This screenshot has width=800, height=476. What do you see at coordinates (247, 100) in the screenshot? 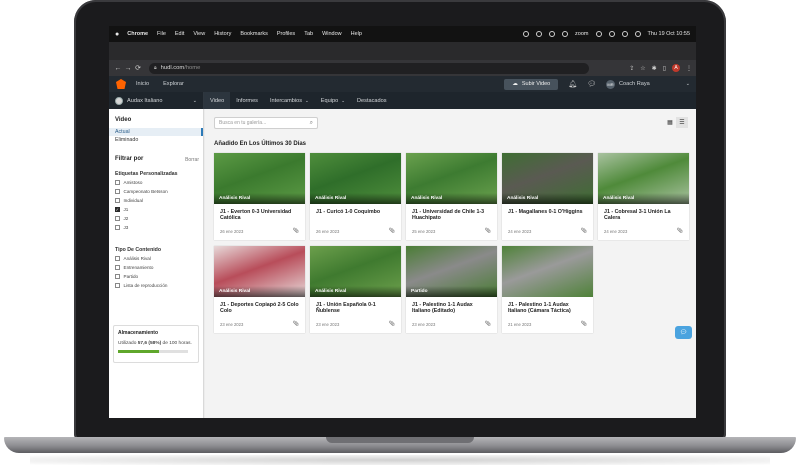
I see `tab-informes: Informes` at bounding box center [247, 100].